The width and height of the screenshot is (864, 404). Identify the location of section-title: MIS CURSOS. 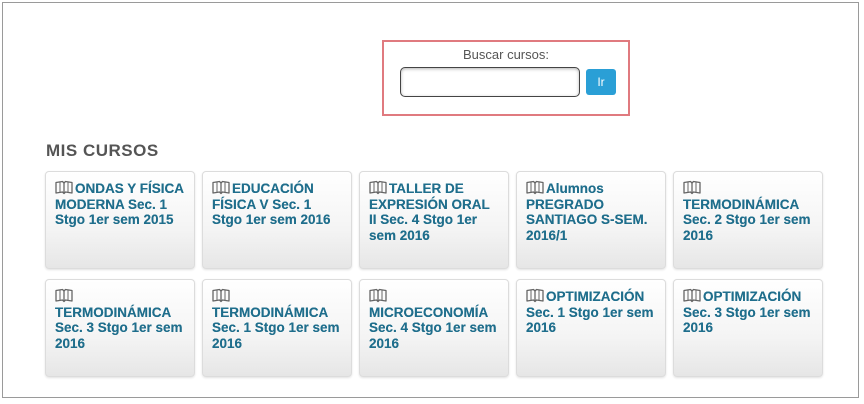
(102, 150).